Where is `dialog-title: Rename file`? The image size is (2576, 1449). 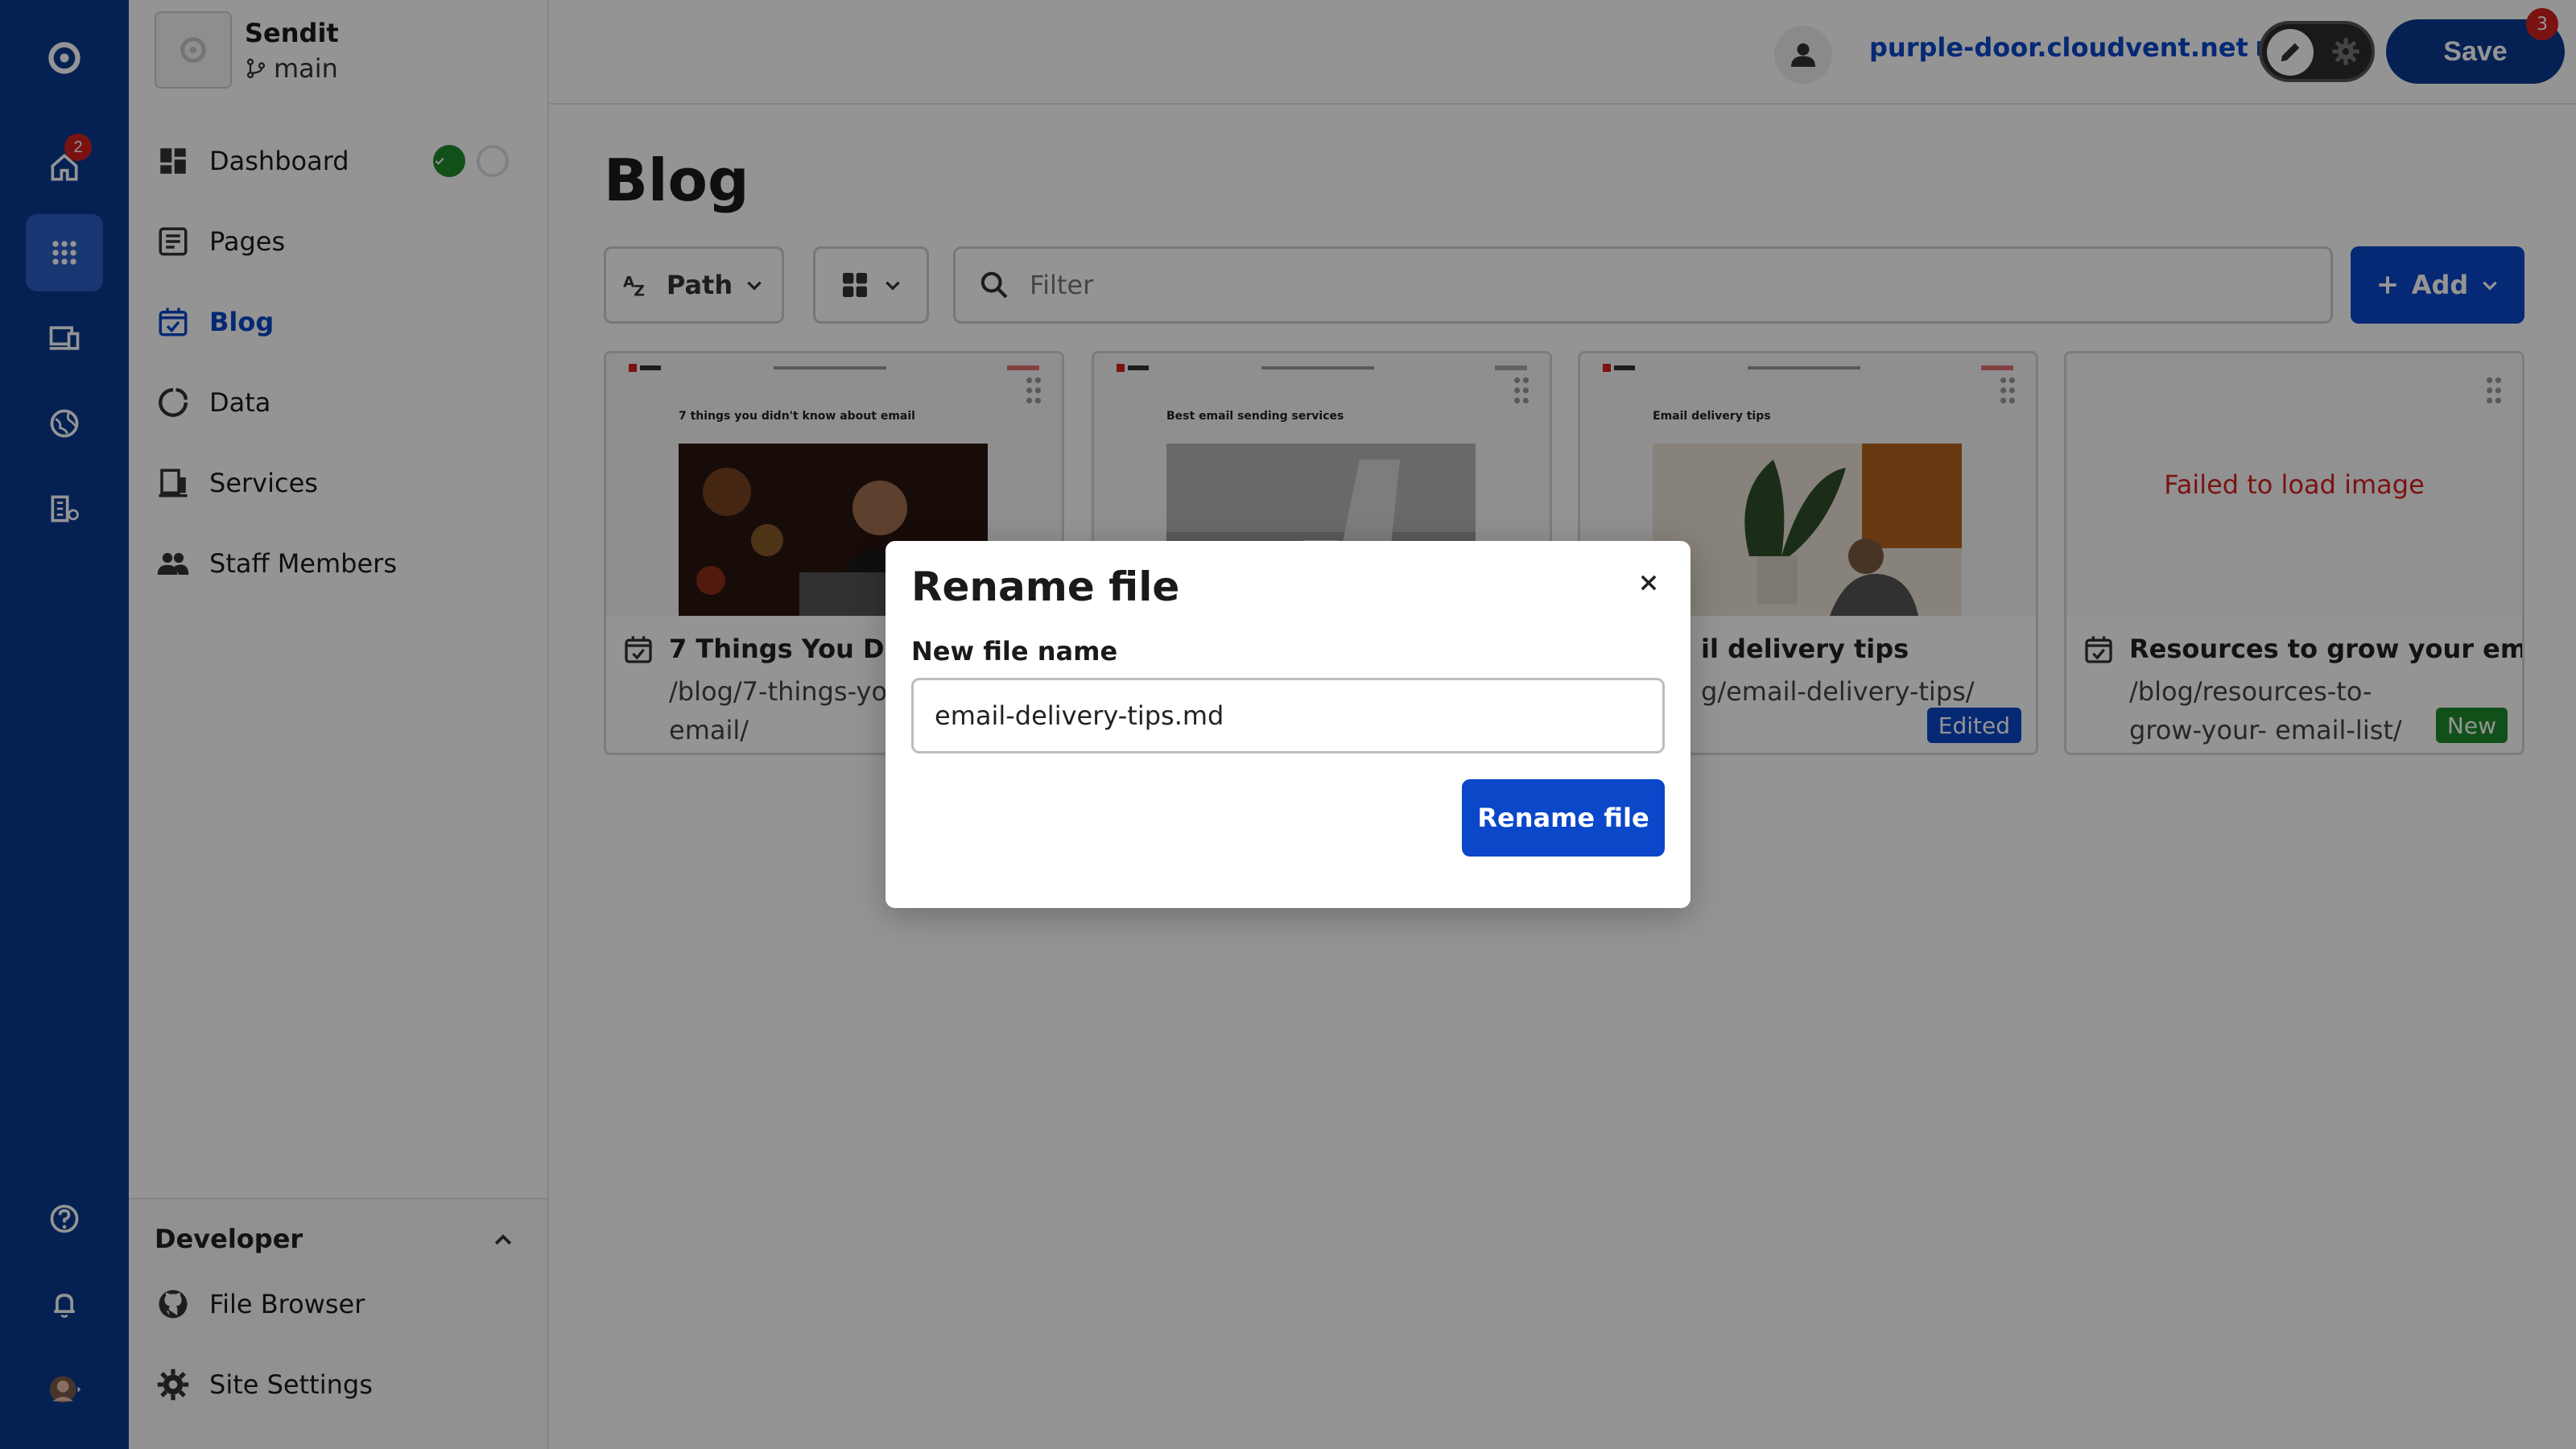
dialog-title: Rename file is located at coordinates (1045, 587).